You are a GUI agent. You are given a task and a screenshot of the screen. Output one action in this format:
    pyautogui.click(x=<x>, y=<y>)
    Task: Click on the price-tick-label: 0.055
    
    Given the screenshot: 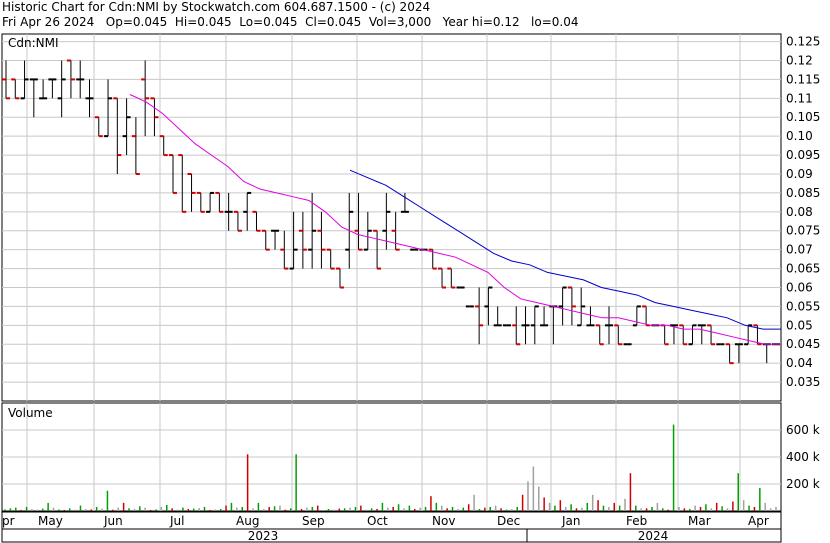 What is the action you would take?
    pyautogui.click(x=803, y=306)
    